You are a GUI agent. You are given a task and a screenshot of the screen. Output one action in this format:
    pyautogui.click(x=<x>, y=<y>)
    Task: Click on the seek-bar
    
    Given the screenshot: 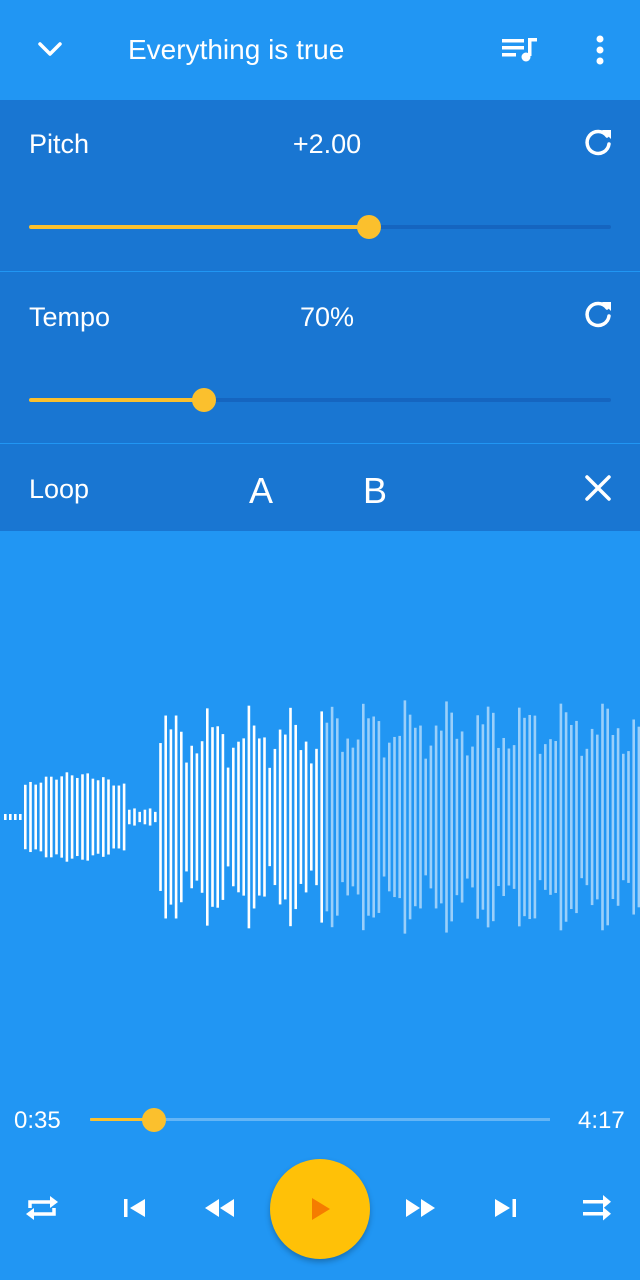 What is the action you would take?
    pyautogui.click(x=320, y=1120)
    